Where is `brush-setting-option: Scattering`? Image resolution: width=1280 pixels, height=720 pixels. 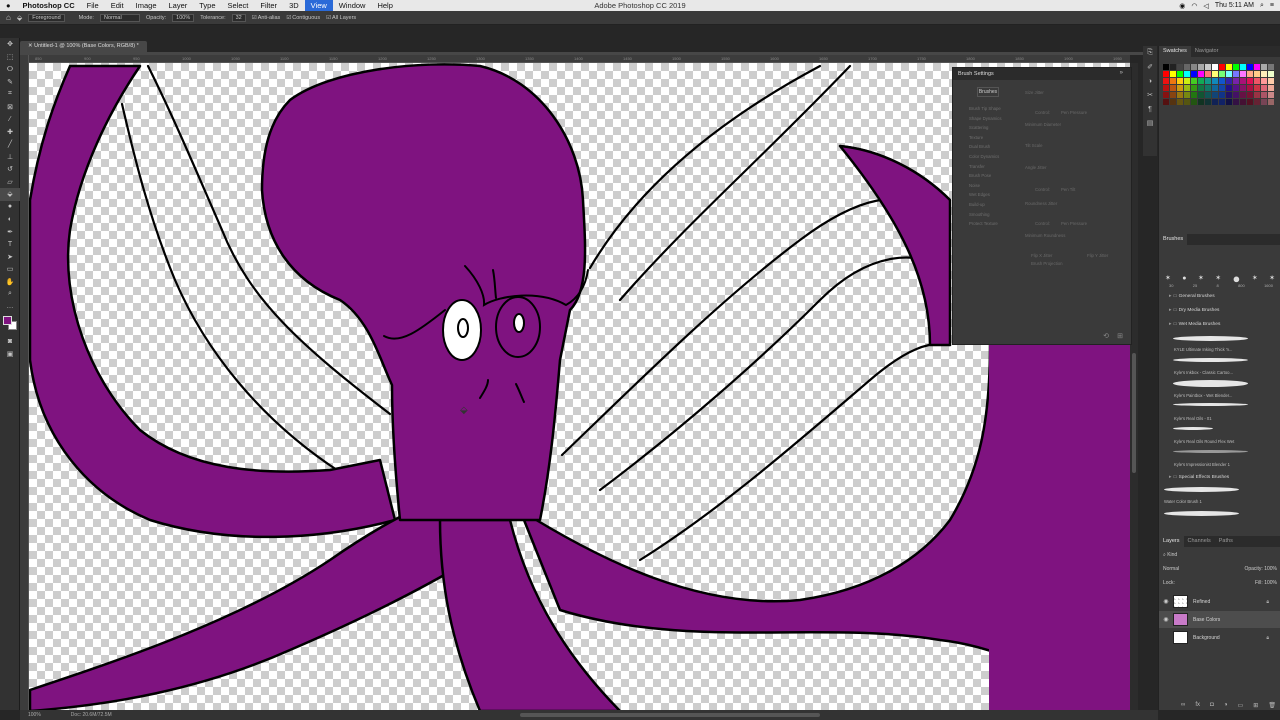
brush-setting-option: Scattering is located at coordinates (978, 127).